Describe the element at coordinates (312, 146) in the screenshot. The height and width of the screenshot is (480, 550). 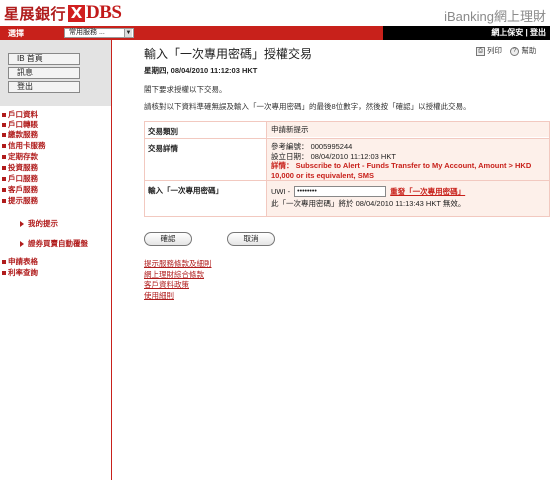
I see `reference-number: 參考編號： 0005995244` at that location.